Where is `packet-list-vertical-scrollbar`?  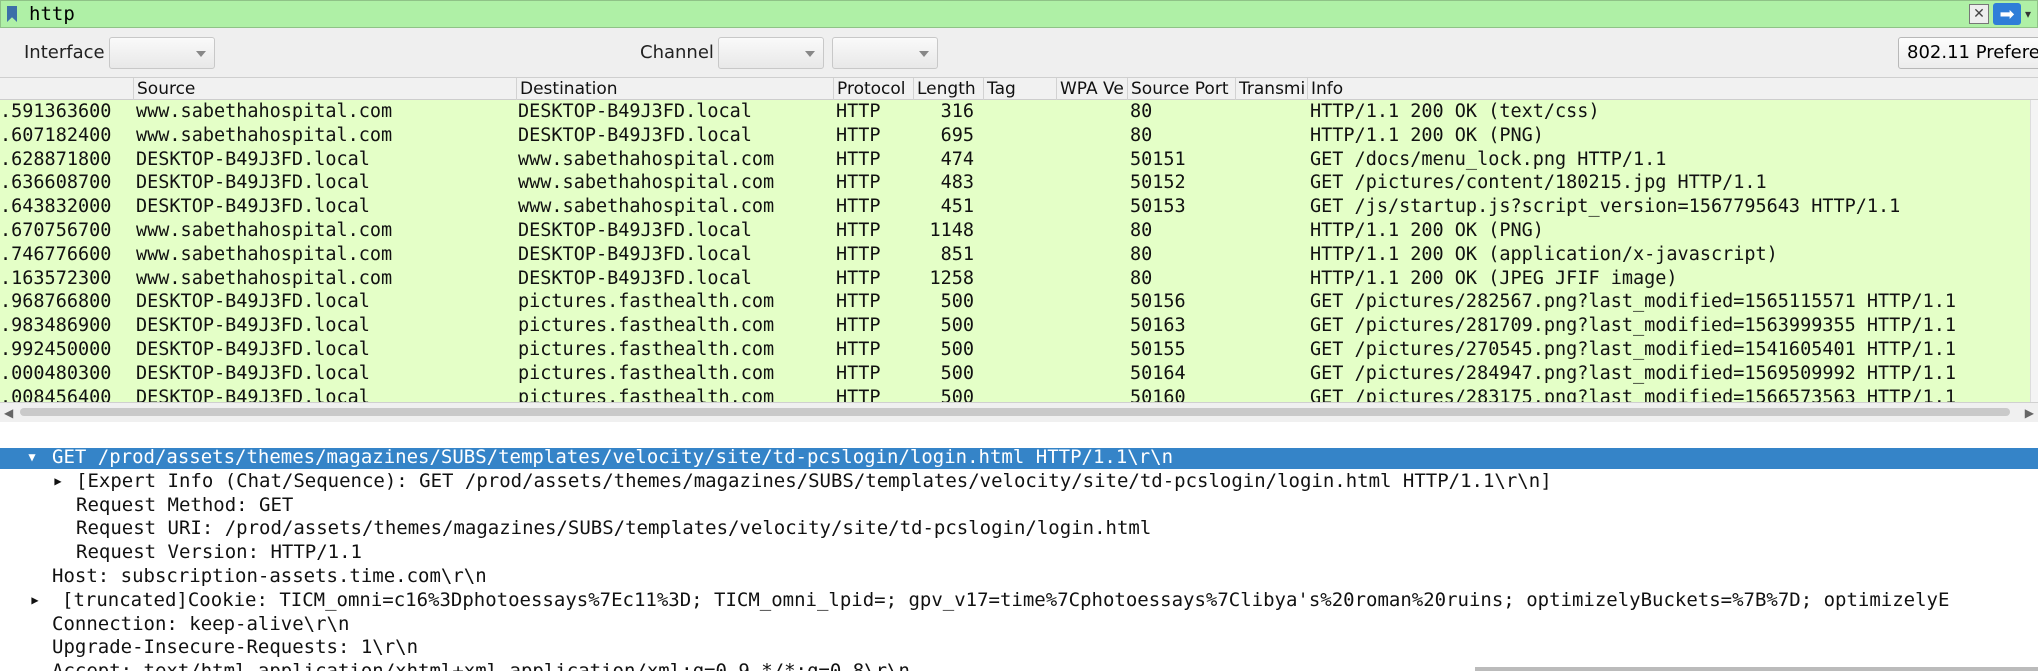 packet-list-vertical-scrollbar is located at coordinates (2034, 251).